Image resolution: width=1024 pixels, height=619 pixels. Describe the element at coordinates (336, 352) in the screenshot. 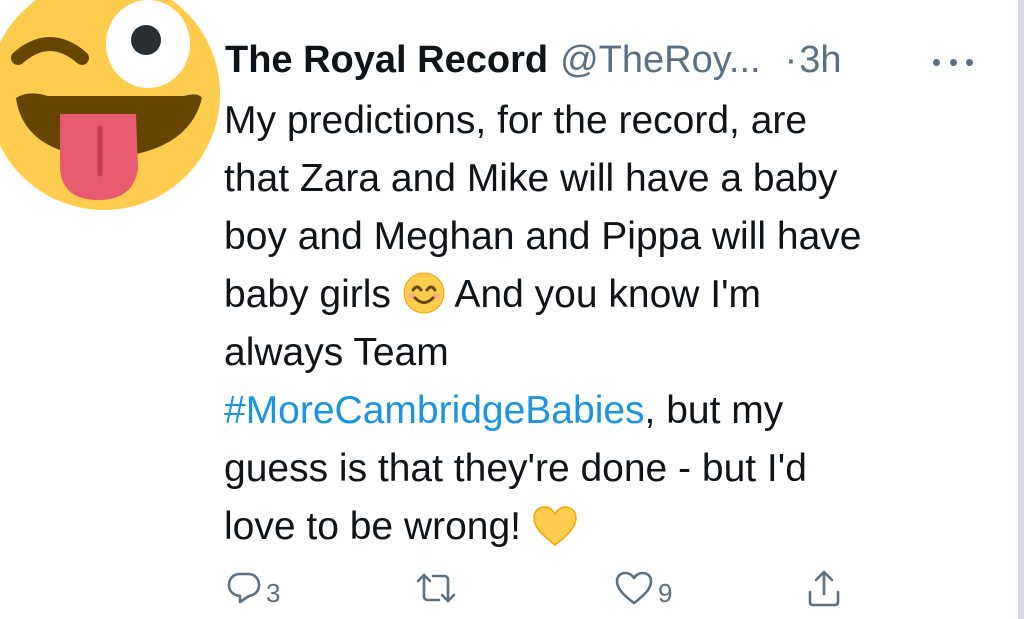

I see `tweet-line: always Team` at that location.